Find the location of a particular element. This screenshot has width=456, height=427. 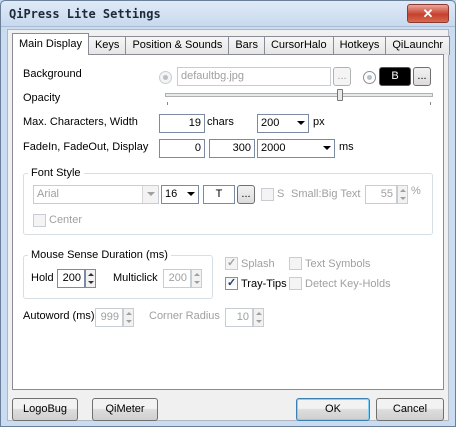

autoword-input: 999 is located at coordinates (109, 317).